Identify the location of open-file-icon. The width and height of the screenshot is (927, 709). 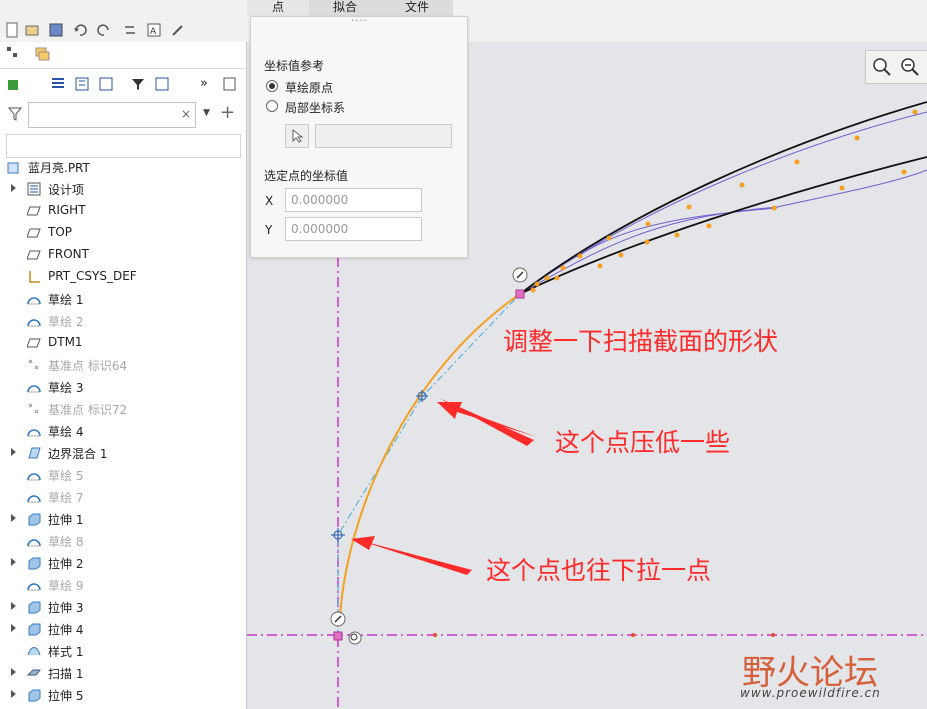
(32, 30).